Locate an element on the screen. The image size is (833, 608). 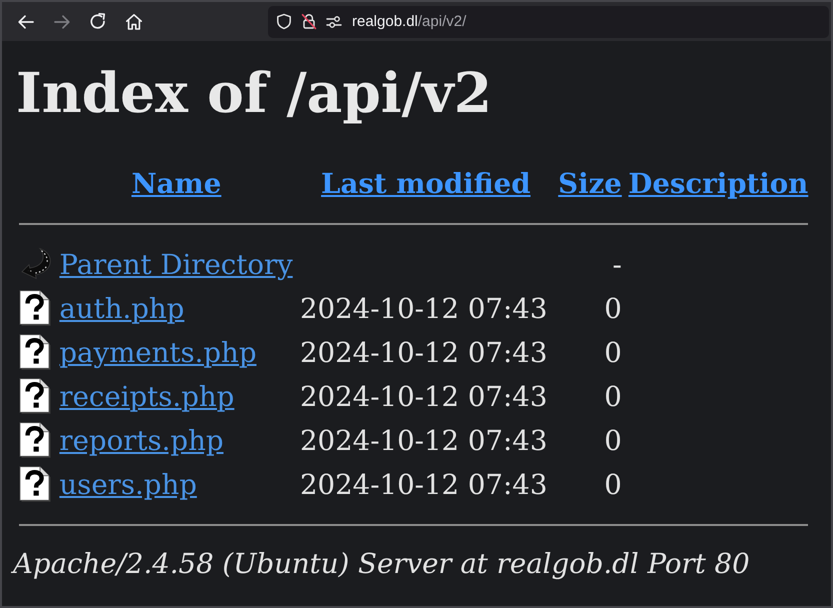
column-header-link: Last modified is located at coordinates (426, 183).